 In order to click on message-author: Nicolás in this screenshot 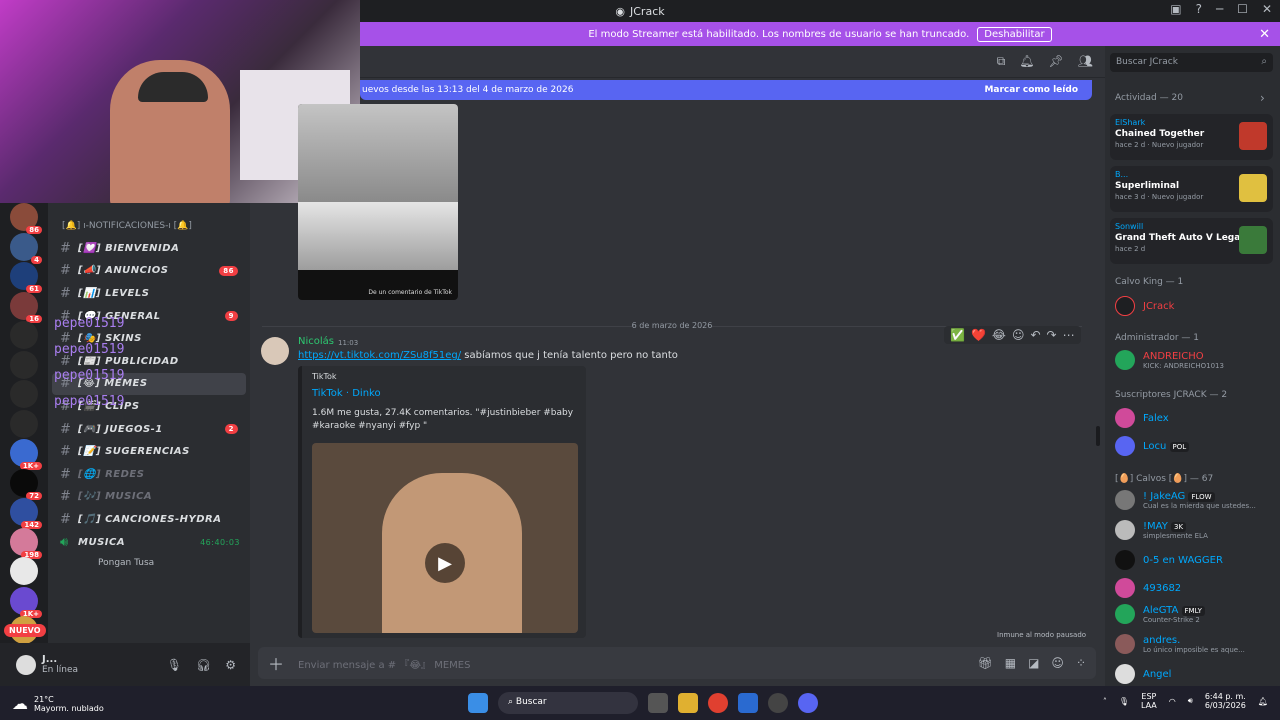, I will do `click(316, 341)`.